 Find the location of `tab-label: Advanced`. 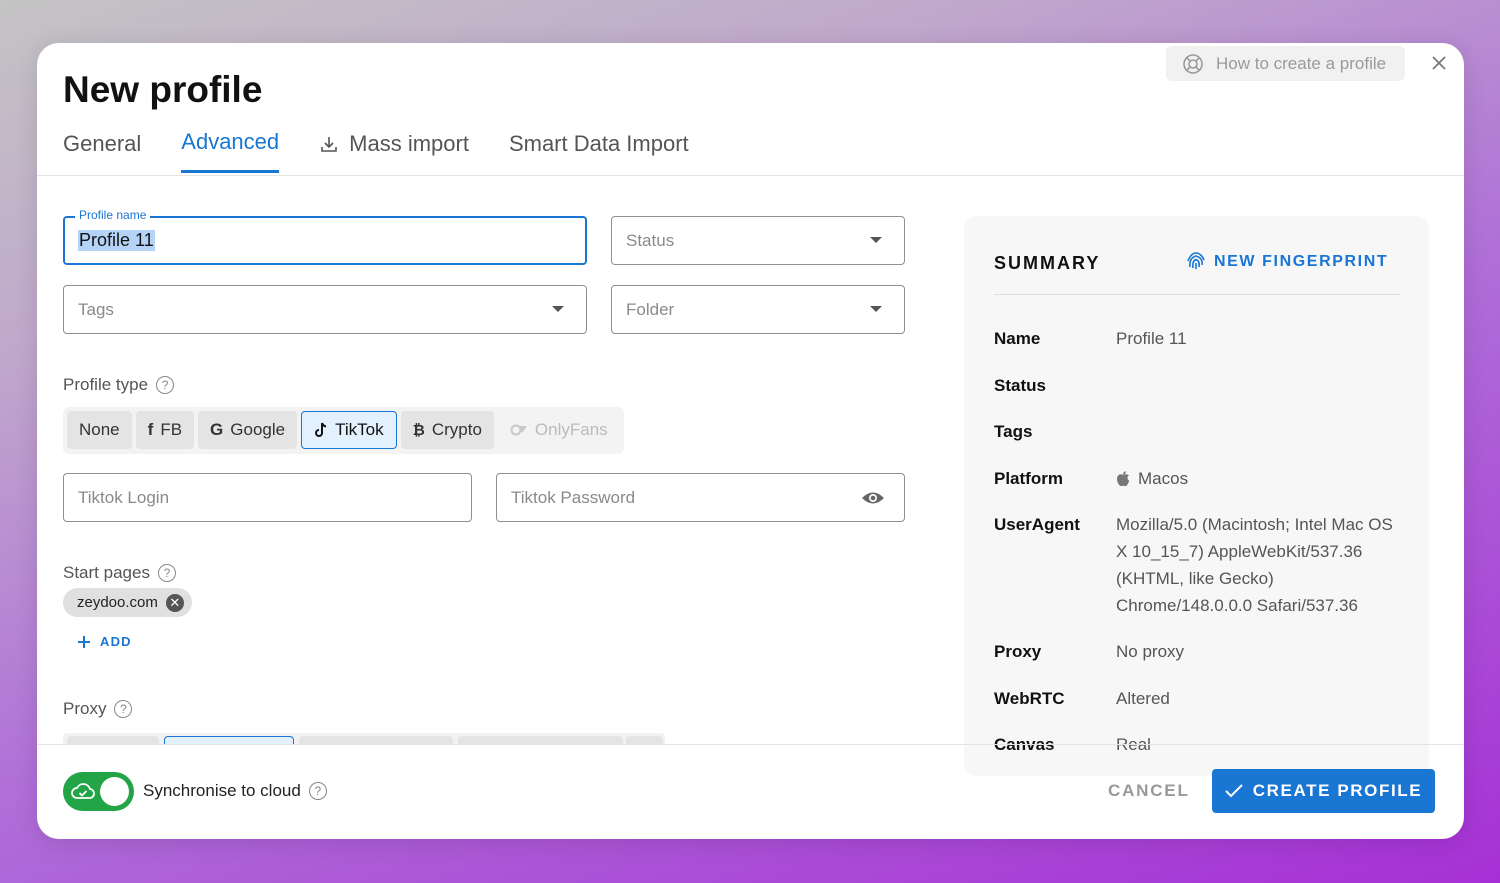

tab-label: Advanced is located at coordinates (230, 141).